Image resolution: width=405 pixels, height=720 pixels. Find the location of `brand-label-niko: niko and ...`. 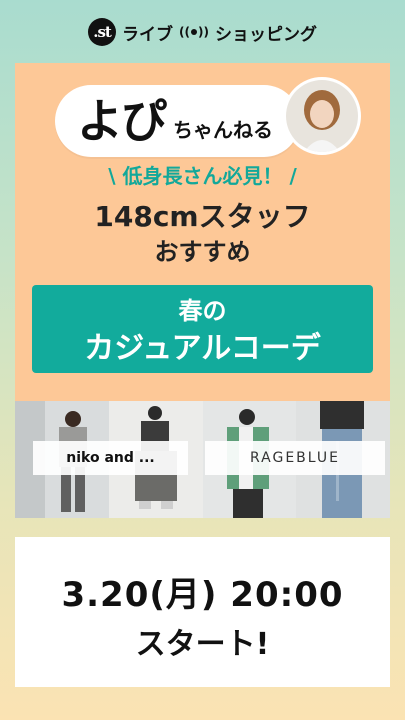

brand-label-niko: niko and ... is located at coordinates (110, 458).